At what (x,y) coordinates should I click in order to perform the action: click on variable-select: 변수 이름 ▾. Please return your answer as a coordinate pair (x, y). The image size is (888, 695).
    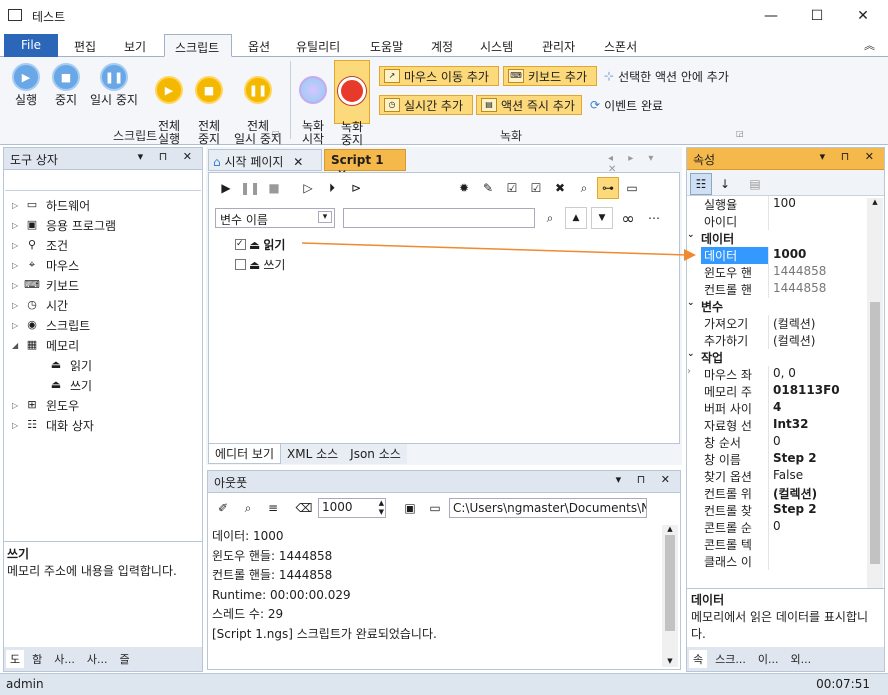
    Looking at the image, I should click on (275, 218).